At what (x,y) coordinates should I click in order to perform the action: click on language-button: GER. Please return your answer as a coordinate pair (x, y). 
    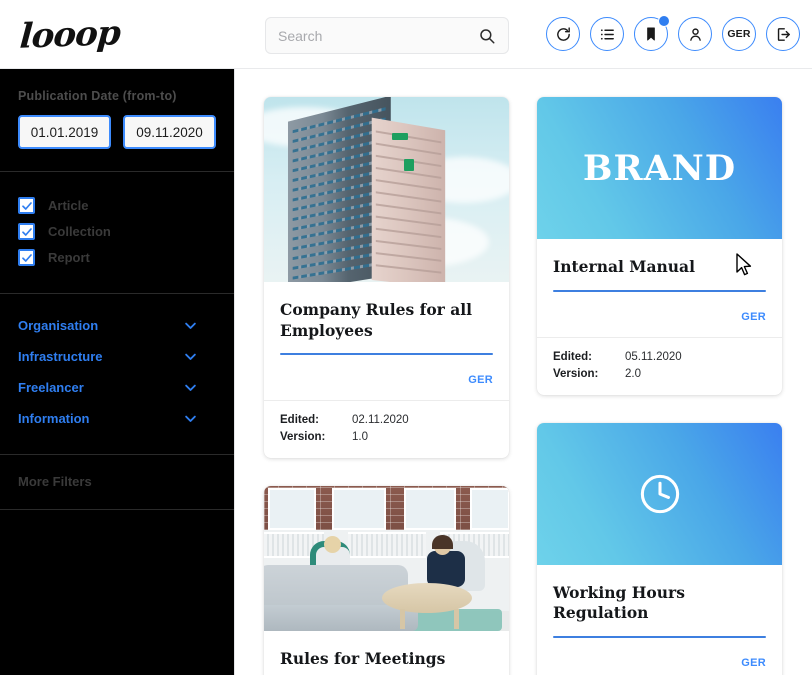
    Looking at the image, I should click on (739, 34).